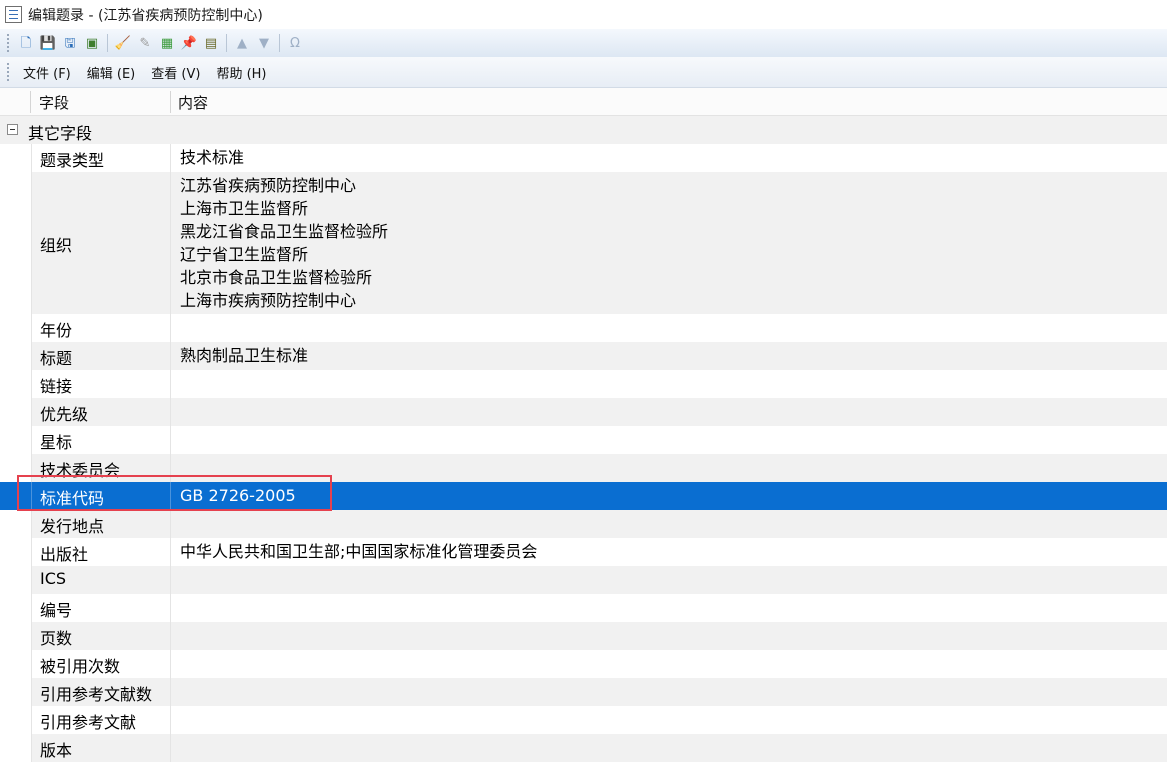  I want to click on grid-row: 题录类型 技术标准, so click(583, 158).